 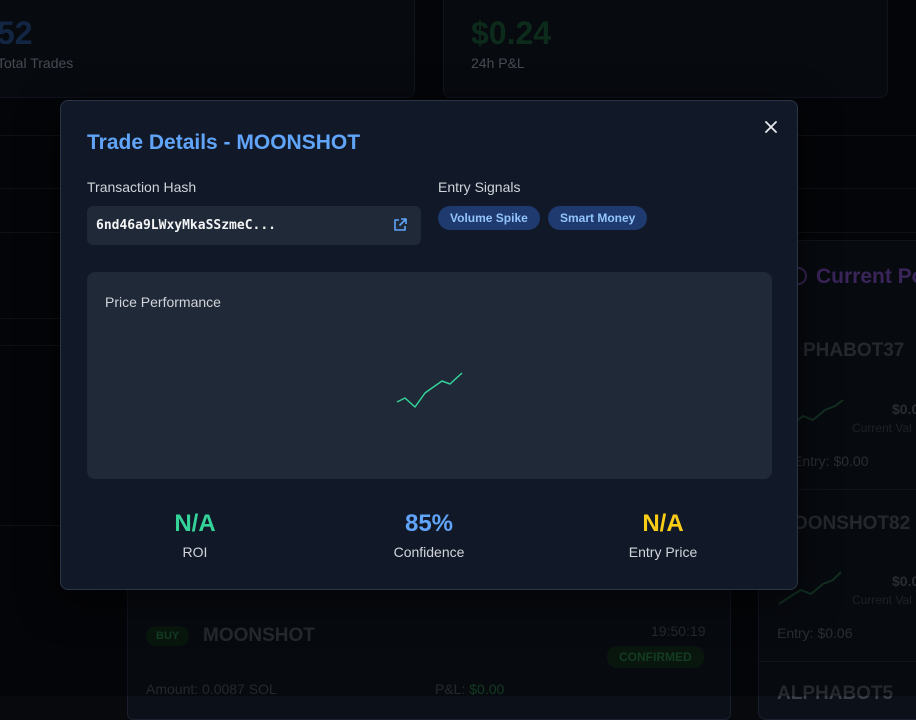 I want to click on transaction-hash-label: Transaction Hash, so click(x=142, y=187).